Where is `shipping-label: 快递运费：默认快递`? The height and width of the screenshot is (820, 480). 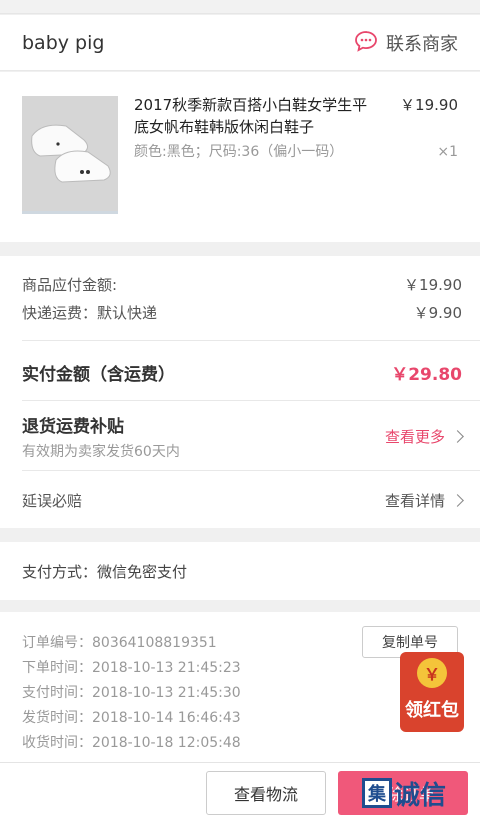
shipping-label: 快递运费：默认快递 is located at coordinates (90, 313).